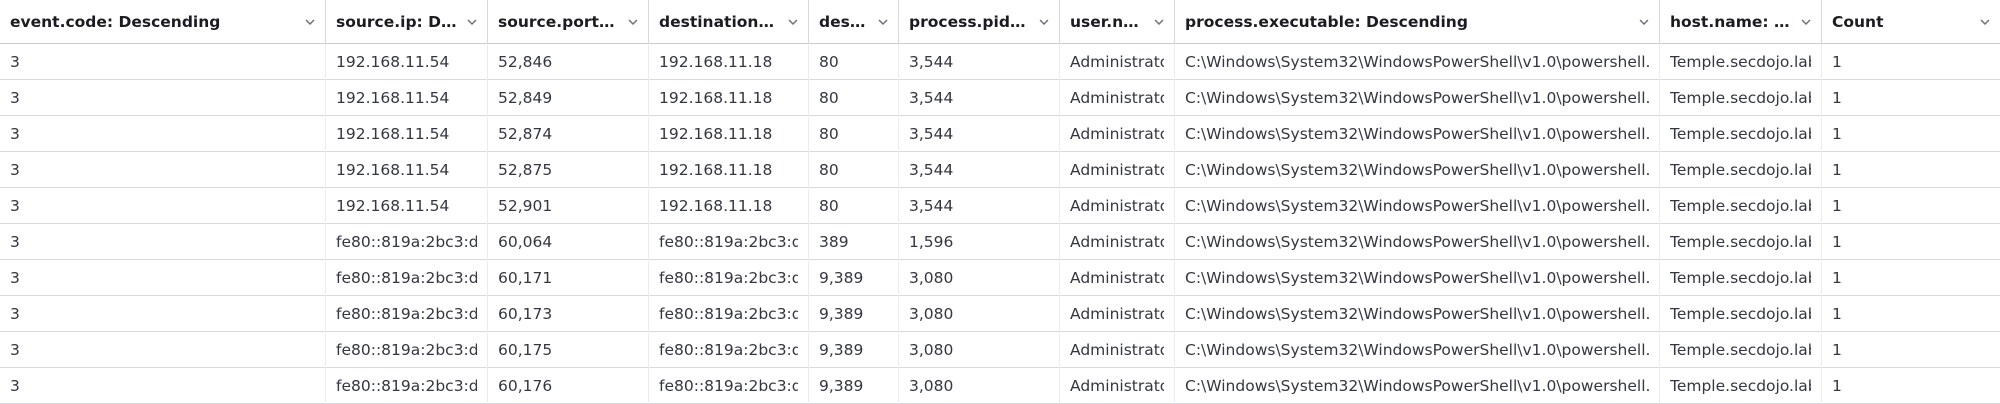  What do you see at coordinates (854, 242) in the screenshot?
I see `cell-destination-port: 389` at bounding box center [854, 242].